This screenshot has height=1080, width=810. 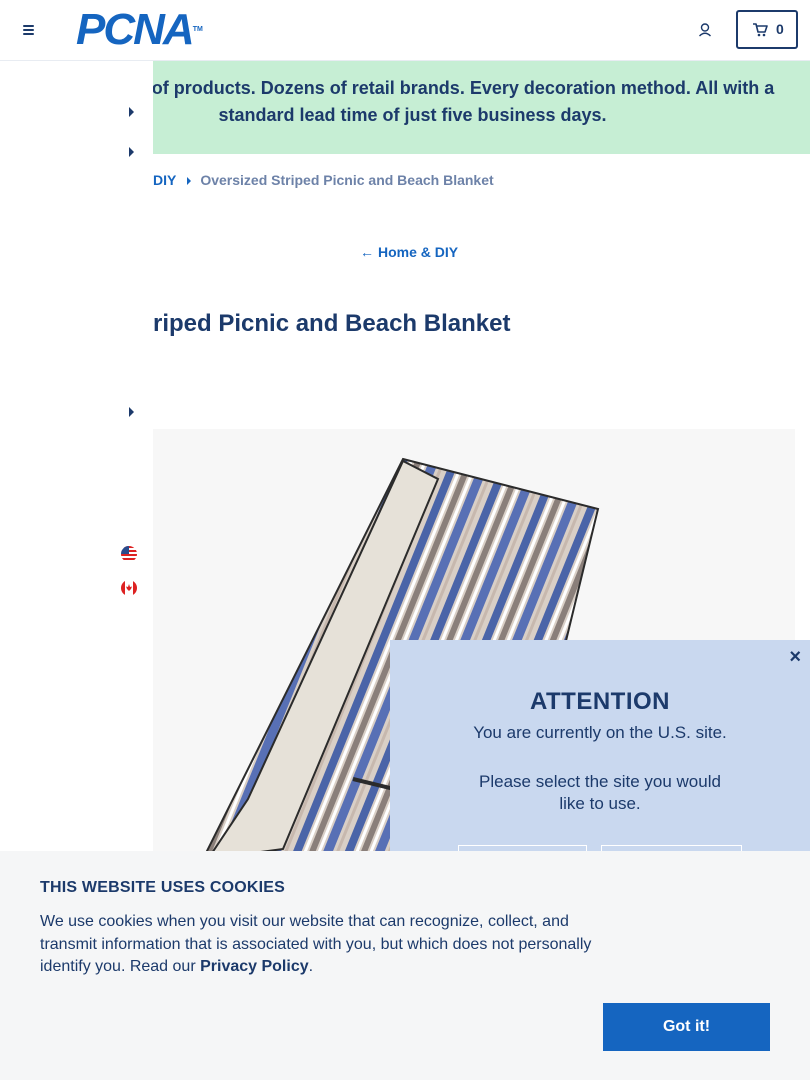 I want to click on product-title: triped Picnic and Beach Blanket, so click(x=328, y=323).